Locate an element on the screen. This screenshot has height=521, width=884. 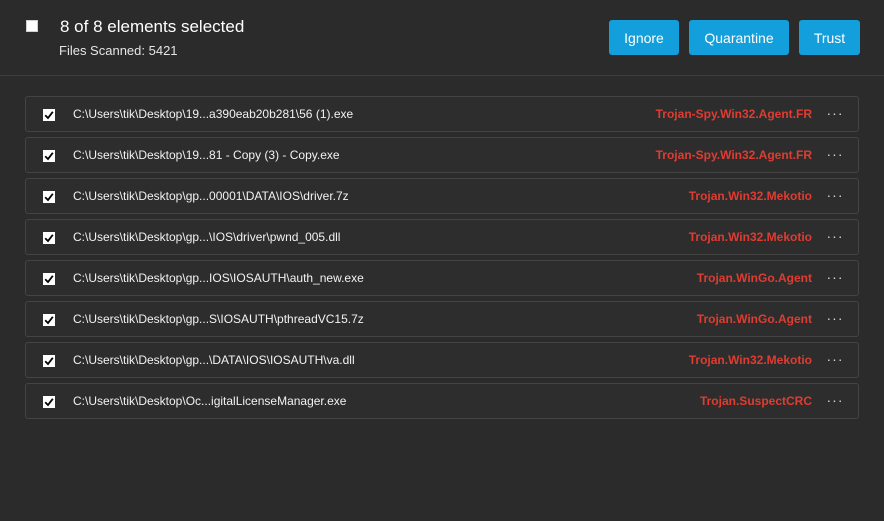
trust-button: Trust is located at coordinates (829, 37).